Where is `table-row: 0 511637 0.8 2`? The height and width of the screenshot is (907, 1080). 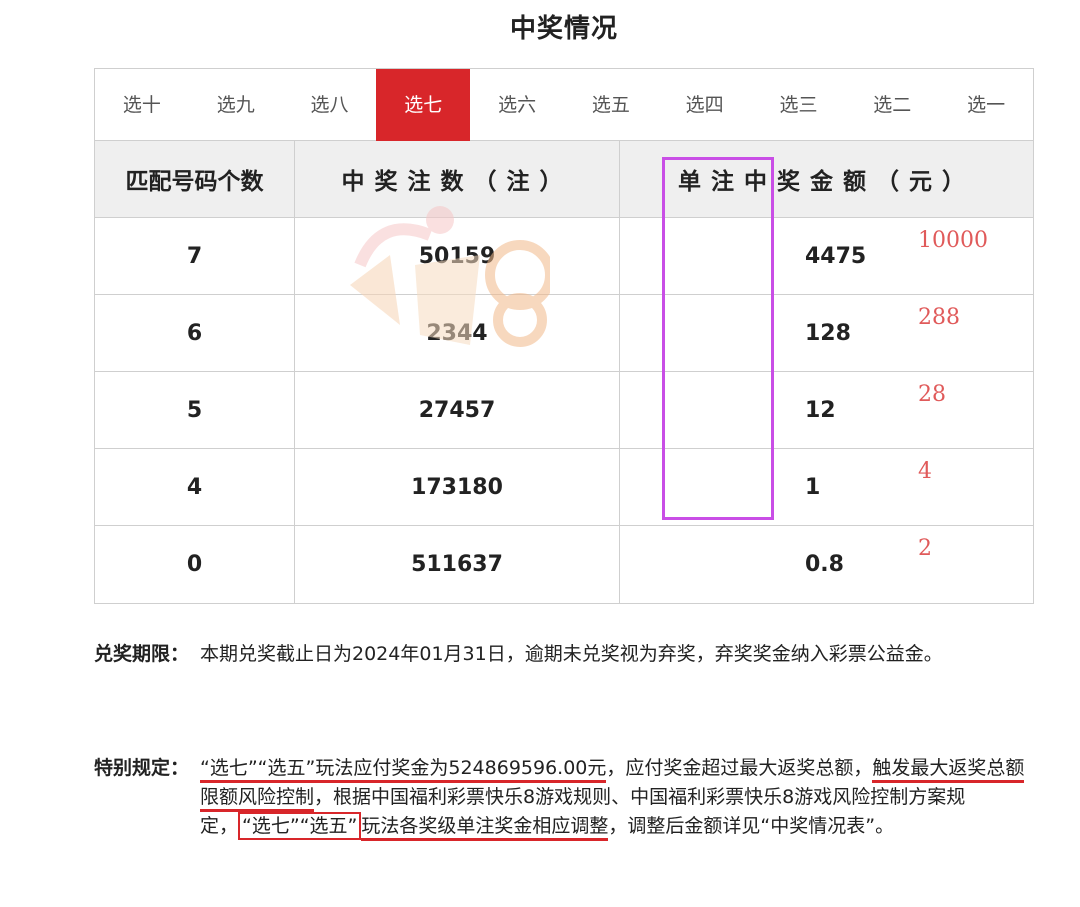 table-row: 0 511637 0.8 2 is located at coordinates (564, 564).